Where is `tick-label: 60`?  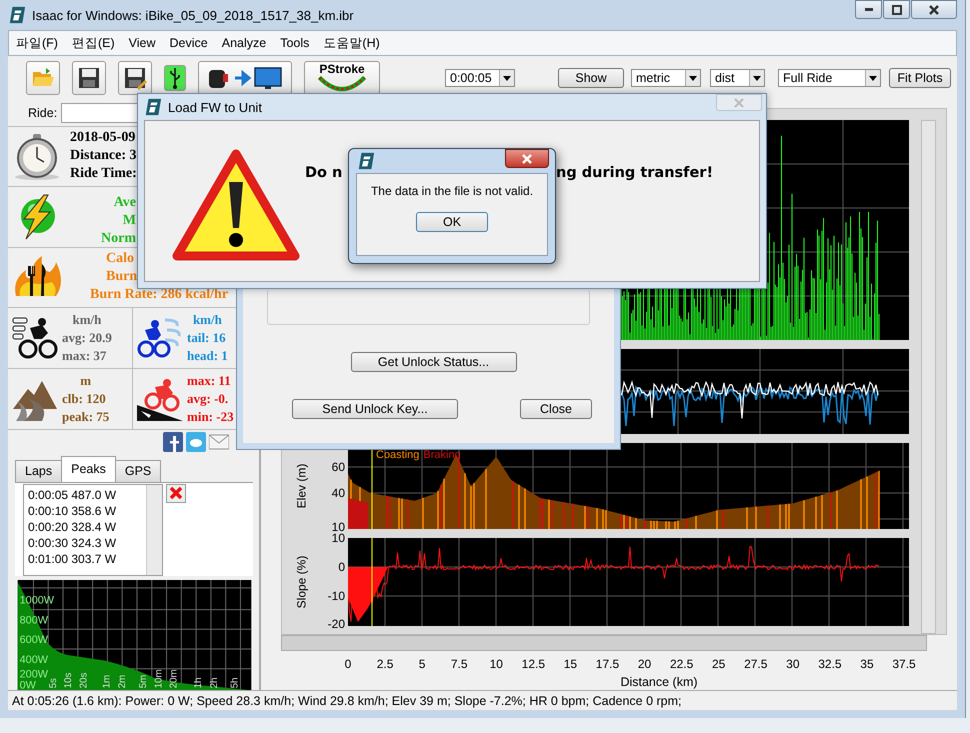
tick-label: 60 is located at coordinates (338, 467).